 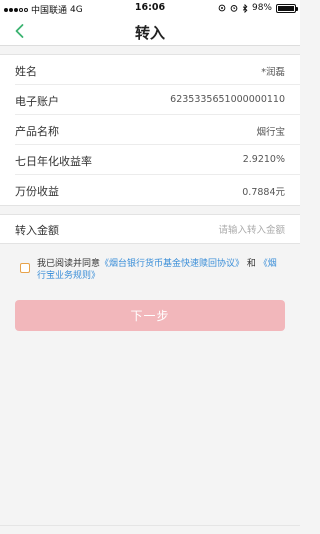 I want to click on agreement-row: 我已阅读并同意《烟台银行货币基金快速赎回协议》 和 《烟行宝业务规则》, so click(x=152, y=271).